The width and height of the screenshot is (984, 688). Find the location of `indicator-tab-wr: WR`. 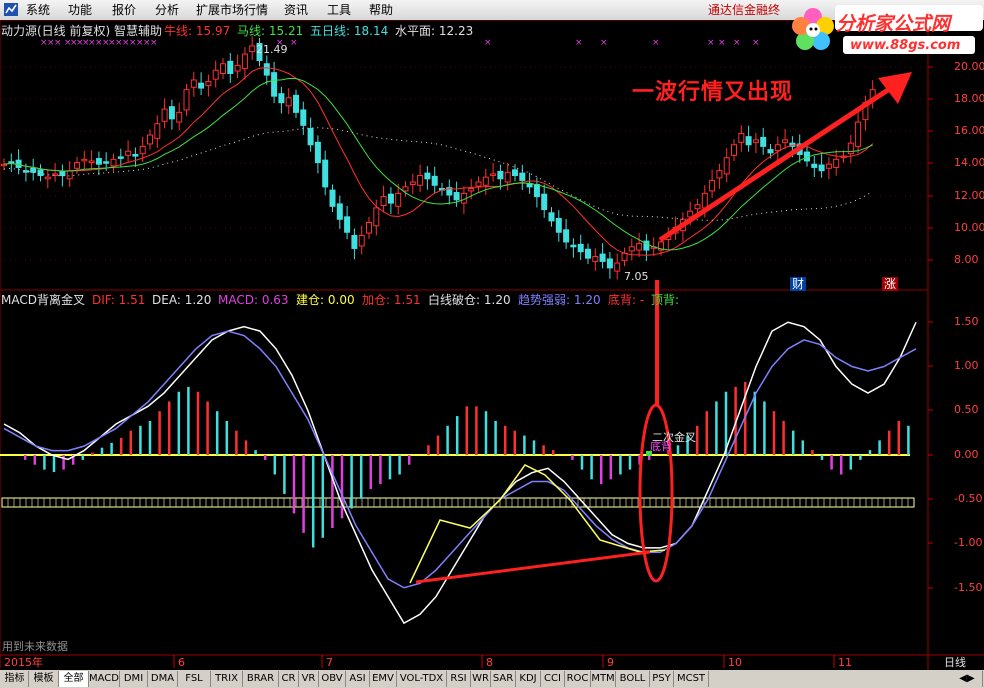

indicator-tab-wr: WR is located at coordinates (481, 679).